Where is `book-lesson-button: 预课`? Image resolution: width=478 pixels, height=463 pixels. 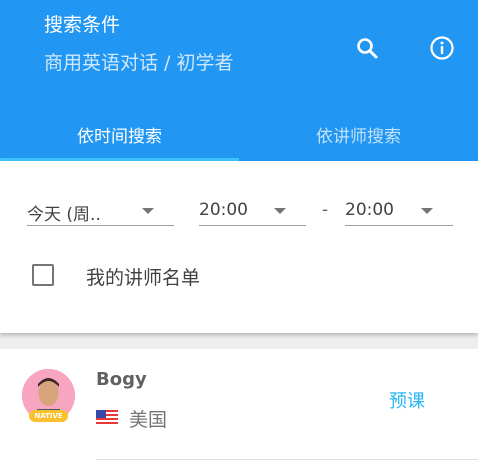 book-lesson-button: 预课 is located at coordinates (407, 400).